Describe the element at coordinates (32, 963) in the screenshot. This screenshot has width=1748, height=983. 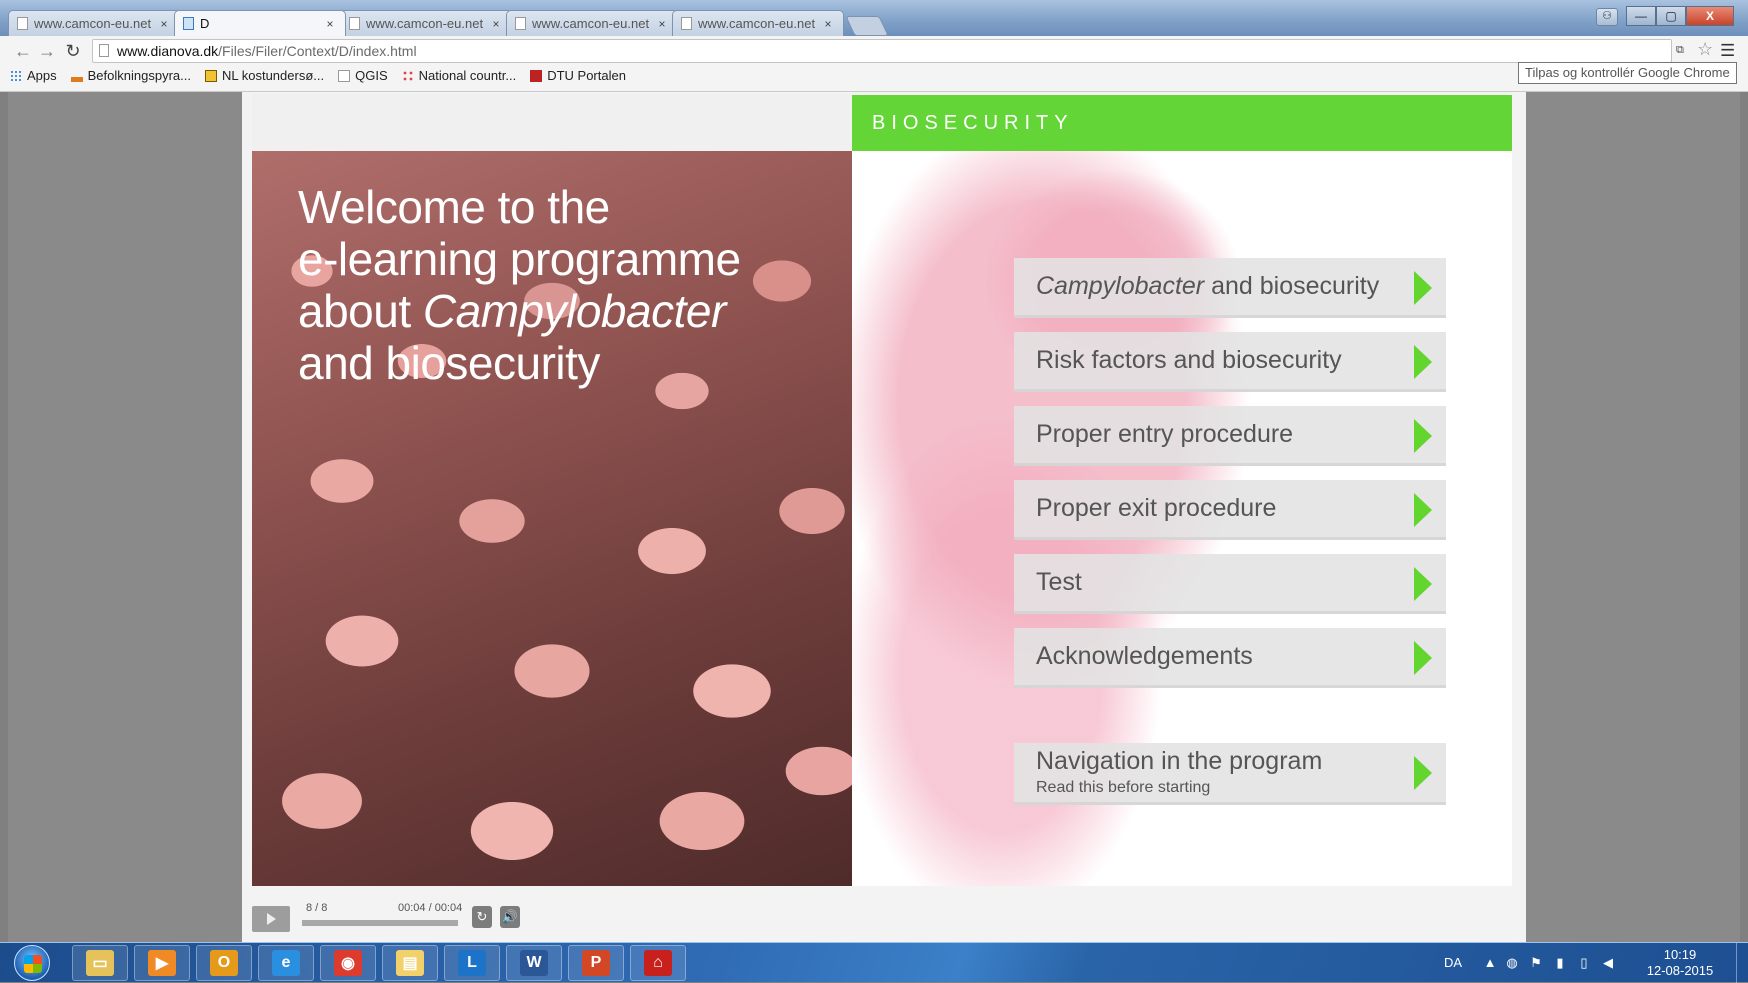
I see `start-button` at that location.